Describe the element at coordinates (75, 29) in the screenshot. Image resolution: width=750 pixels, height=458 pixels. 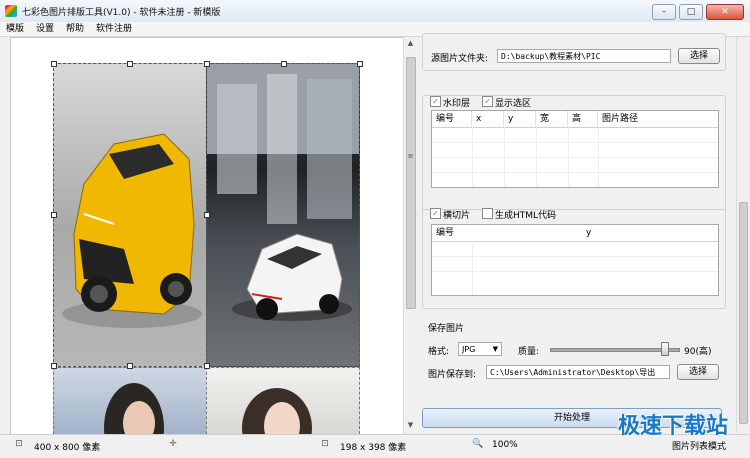
I see `menu-help: 帮助` at that location.